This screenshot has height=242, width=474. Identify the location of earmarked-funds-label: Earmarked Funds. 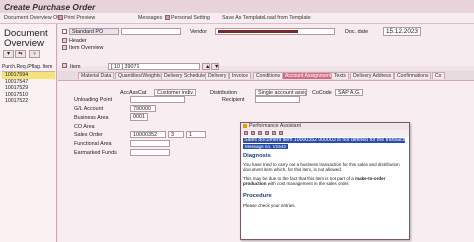
(95, 153).